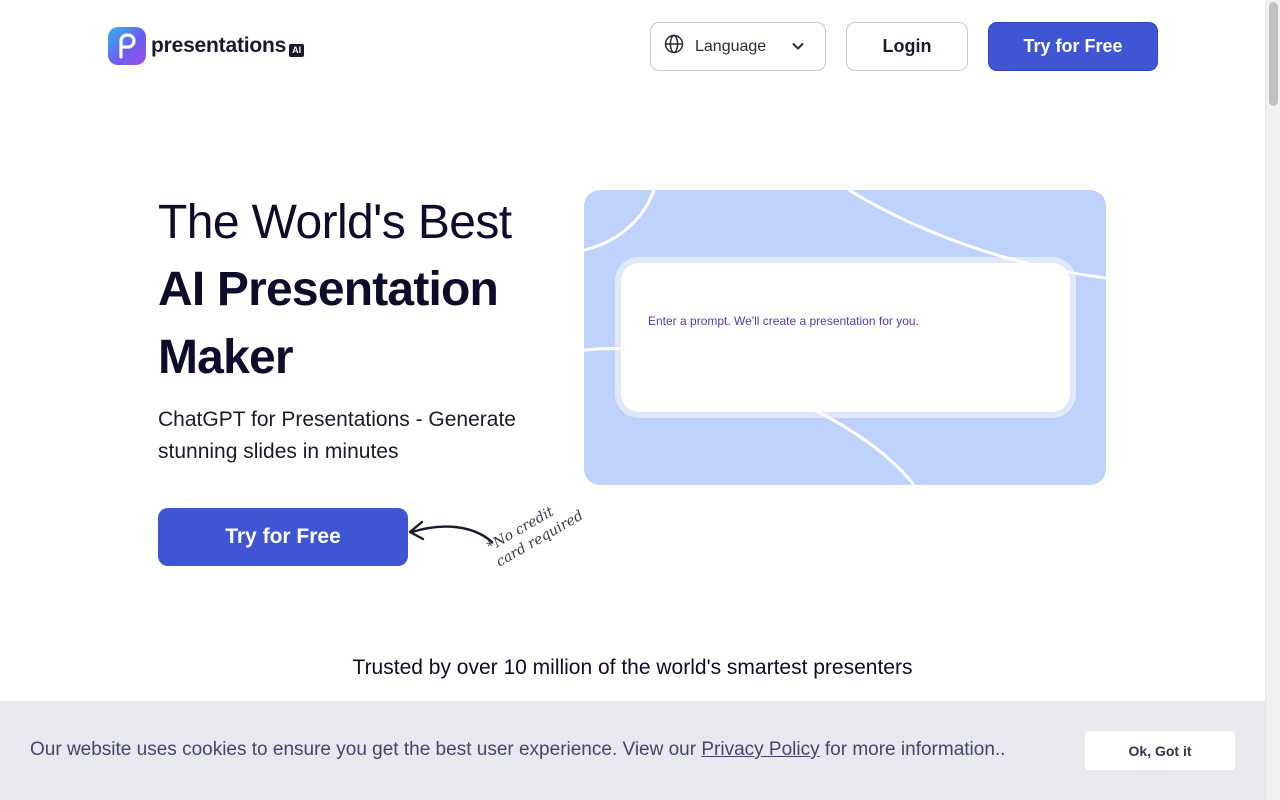 The image size is (1280, 800). What do you see at coordinates (219, 45) in the screenshot?
I see `logo-text: presentations` at bounding box center [219, 45].